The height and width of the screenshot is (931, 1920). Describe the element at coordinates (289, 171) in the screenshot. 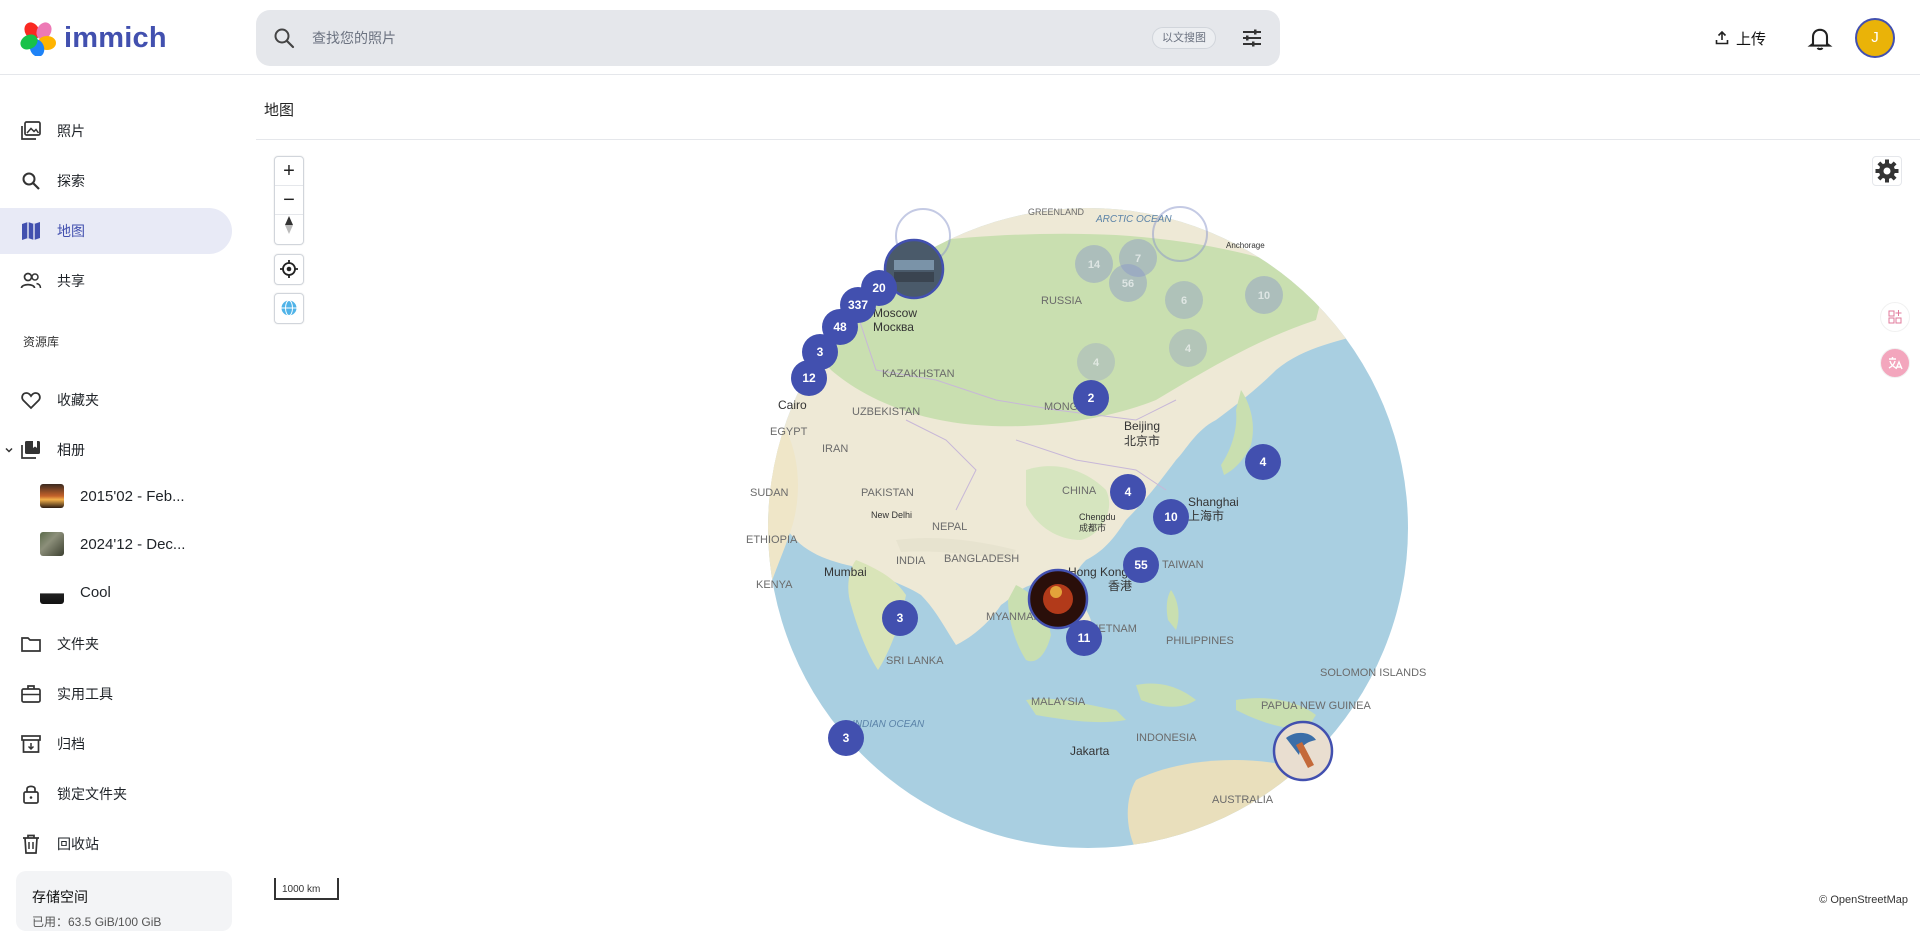

I see `zoom-in-button: +` at that location.